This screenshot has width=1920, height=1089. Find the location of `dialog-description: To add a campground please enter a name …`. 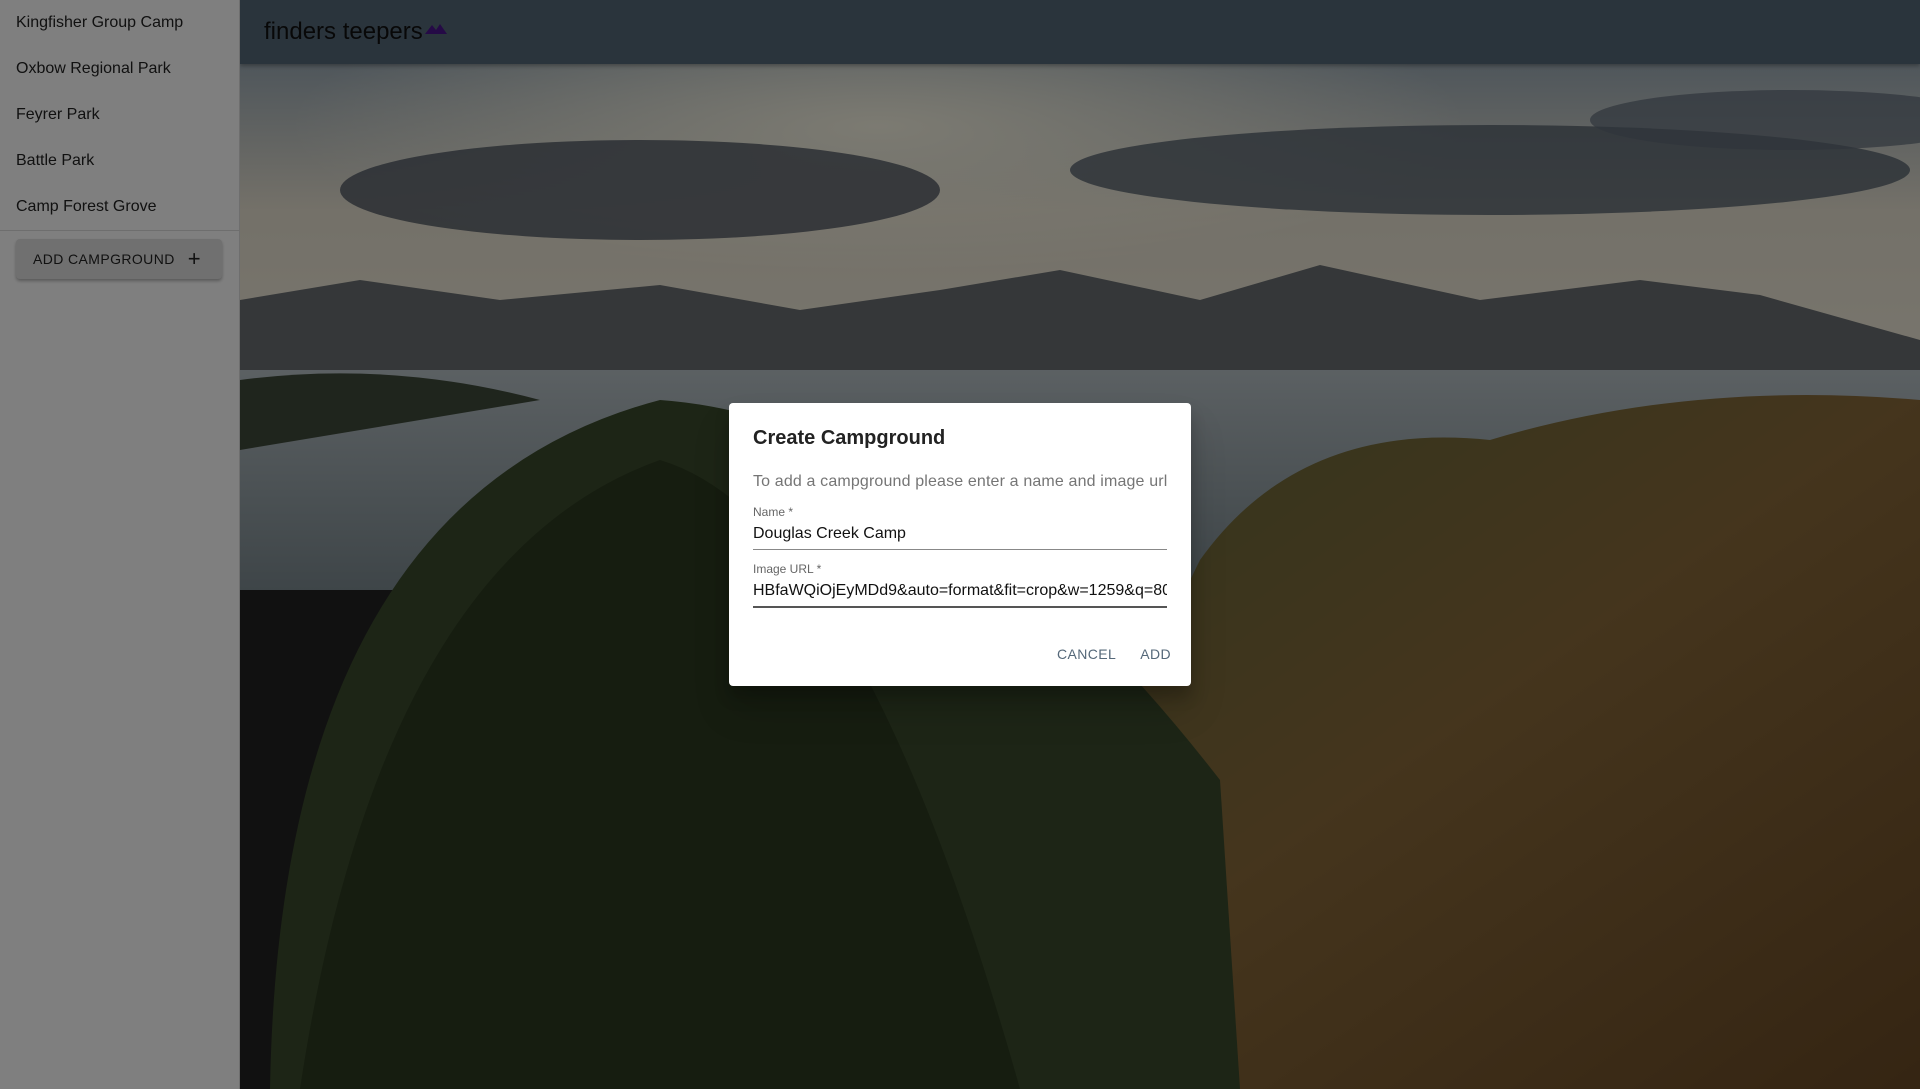

dialog-description: To add a campground please enter a name … is located at coordinates (960, 481).